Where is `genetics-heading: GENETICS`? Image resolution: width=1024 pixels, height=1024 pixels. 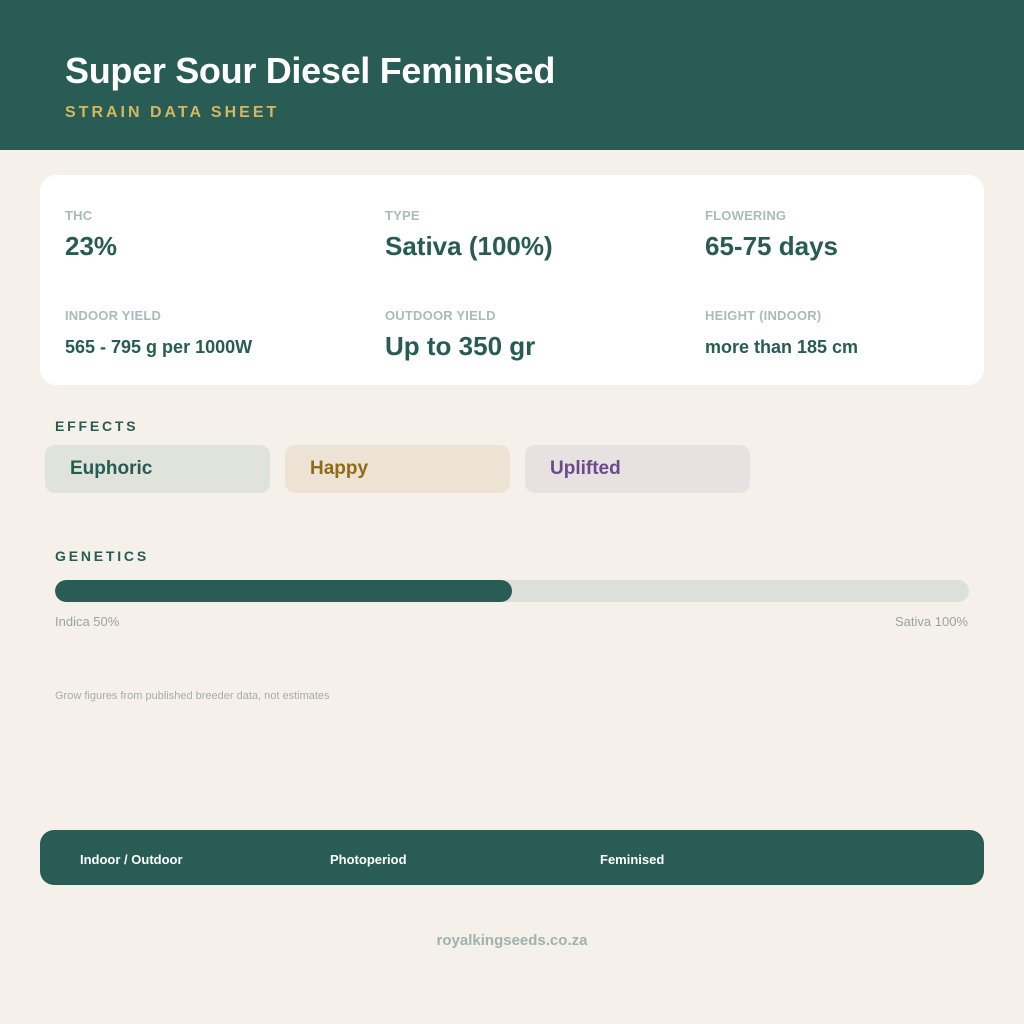 genetics-heading: GENETICS is located at coordinates (102, 556).